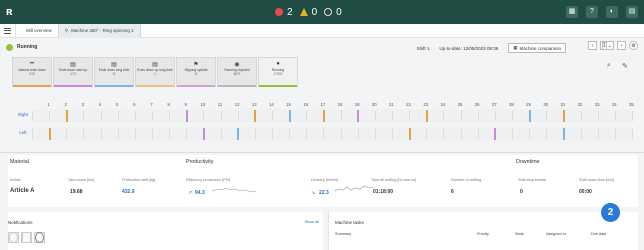 The height and width of the screenshot is (250, 644). Describe the element at coordinates (48, 104) in the screenshot. I see `spindle-number: 1` at that location.